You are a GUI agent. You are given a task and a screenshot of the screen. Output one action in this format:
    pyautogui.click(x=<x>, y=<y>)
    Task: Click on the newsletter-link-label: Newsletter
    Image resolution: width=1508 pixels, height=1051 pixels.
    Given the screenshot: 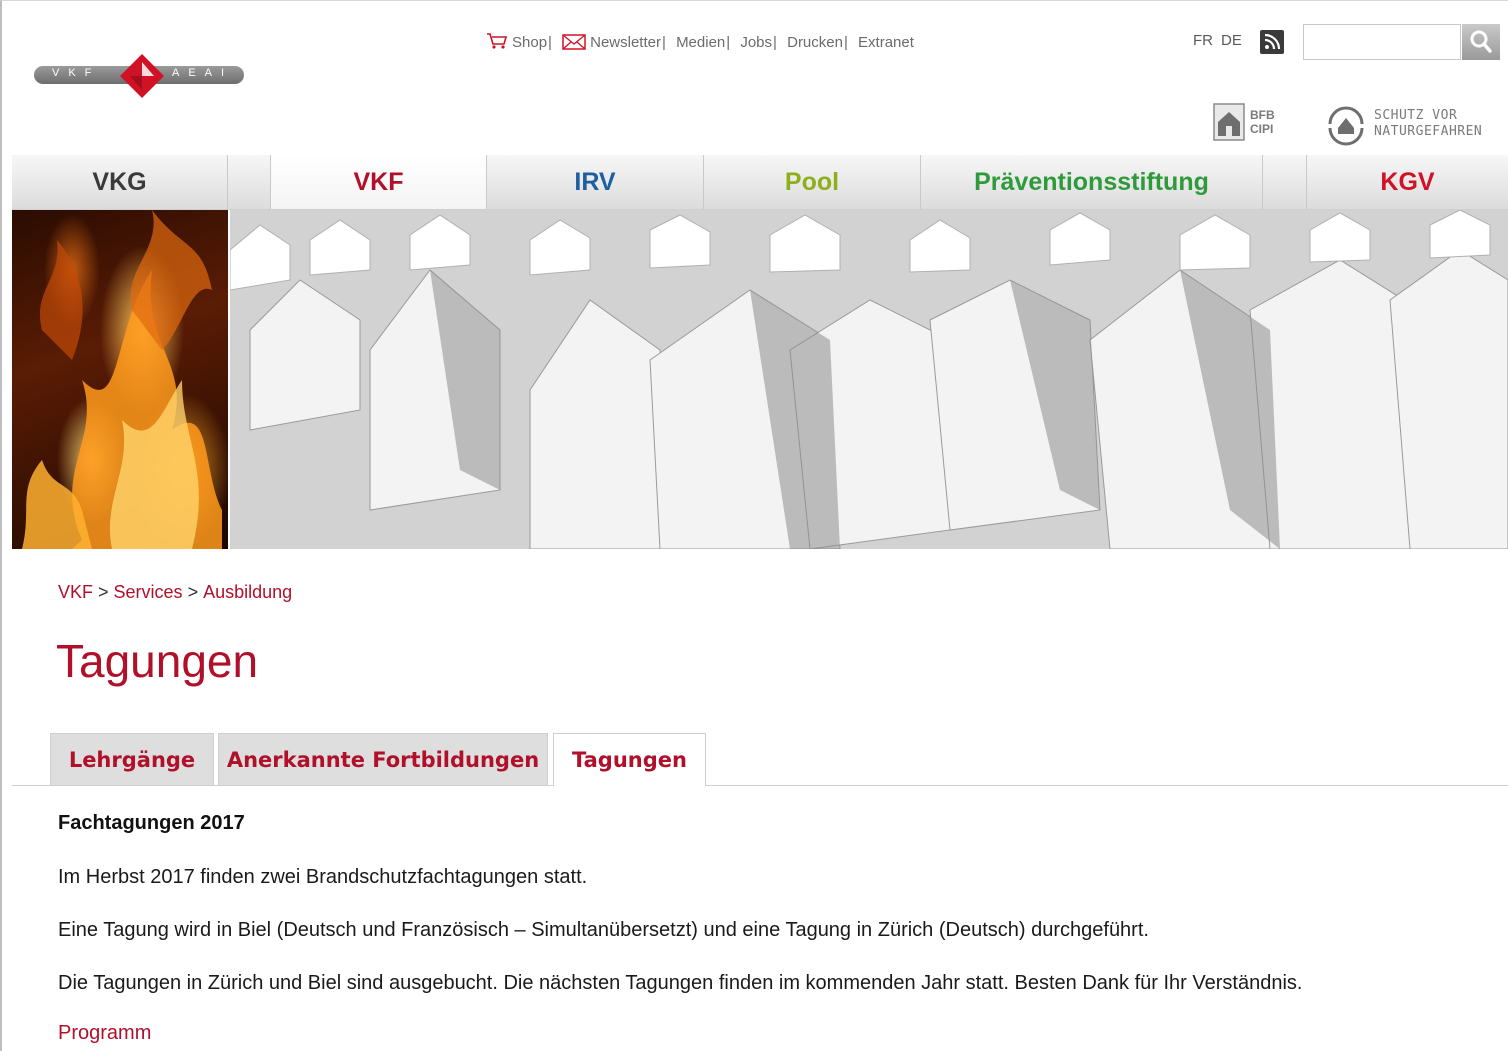 What is the action you would take?
    pyautogui.click(x=625, y=42)
    